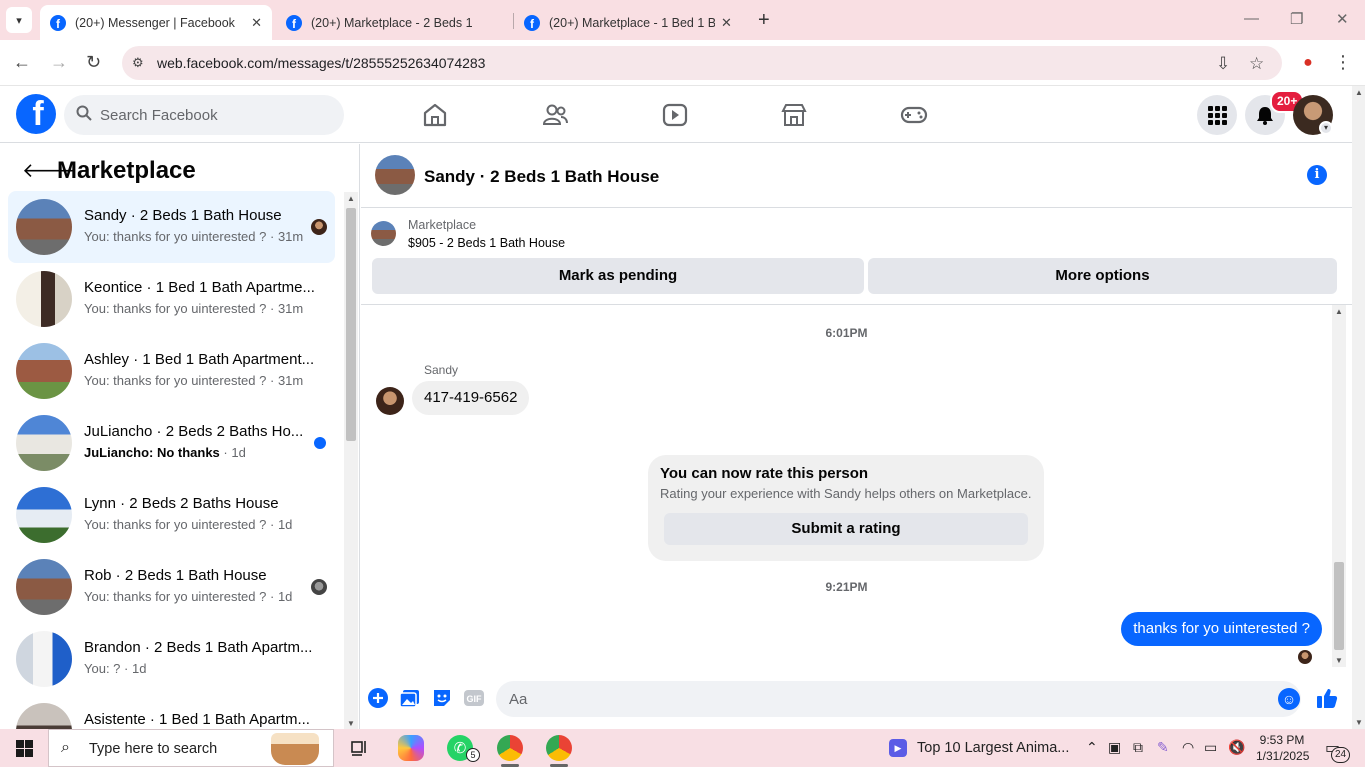 The height and width of the screenshot is (767, 1365). I want to click on video-icon, so click(675, 115).